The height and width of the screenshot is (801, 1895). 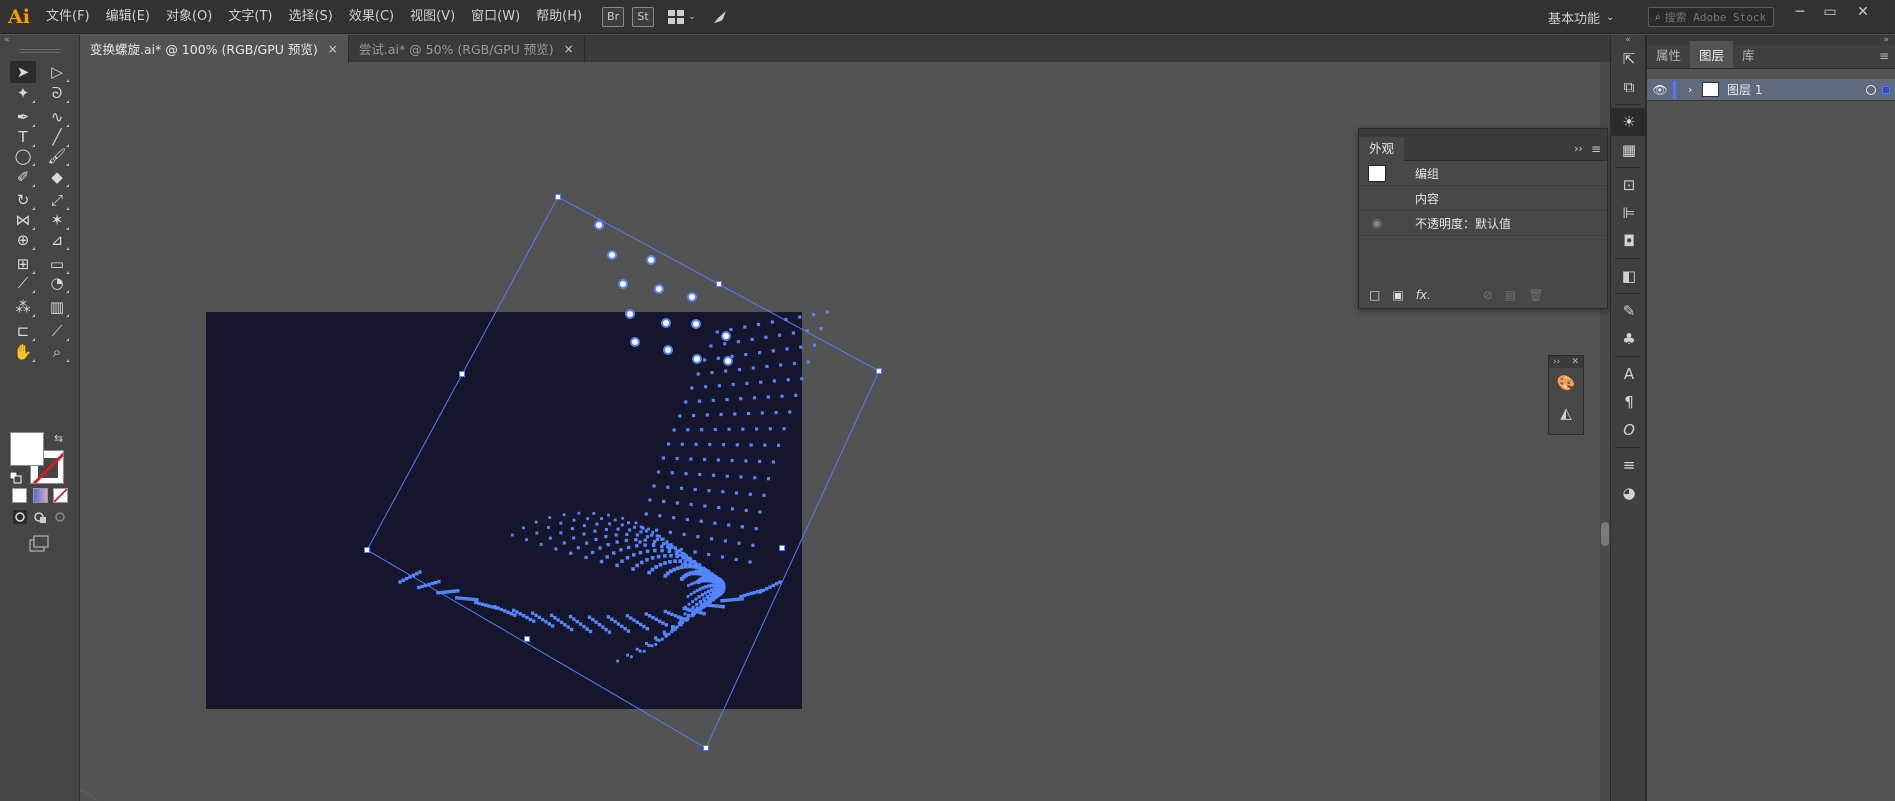 I want to click on delete-item-icon: 🗑, so click(x=1535, y=295).